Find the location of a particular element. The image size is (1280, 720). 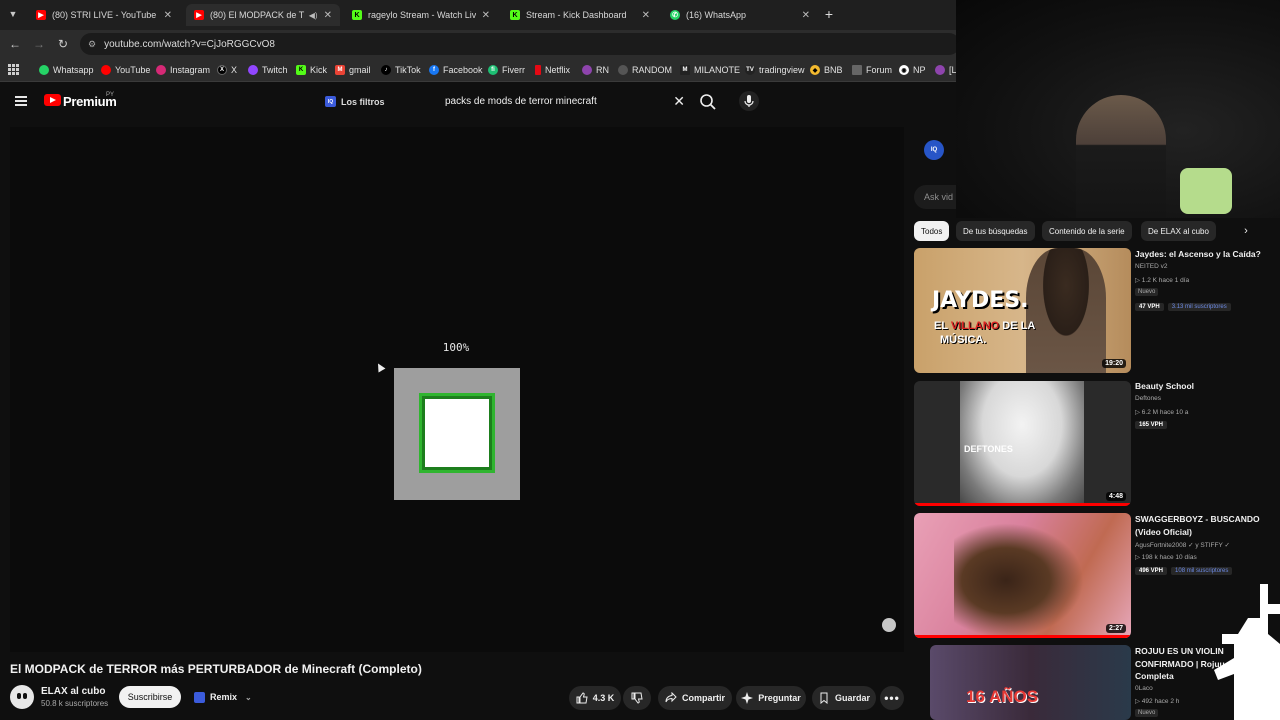

search-input: packs de mods de terror minecraft ✕ is located at coordinates (563, 101).